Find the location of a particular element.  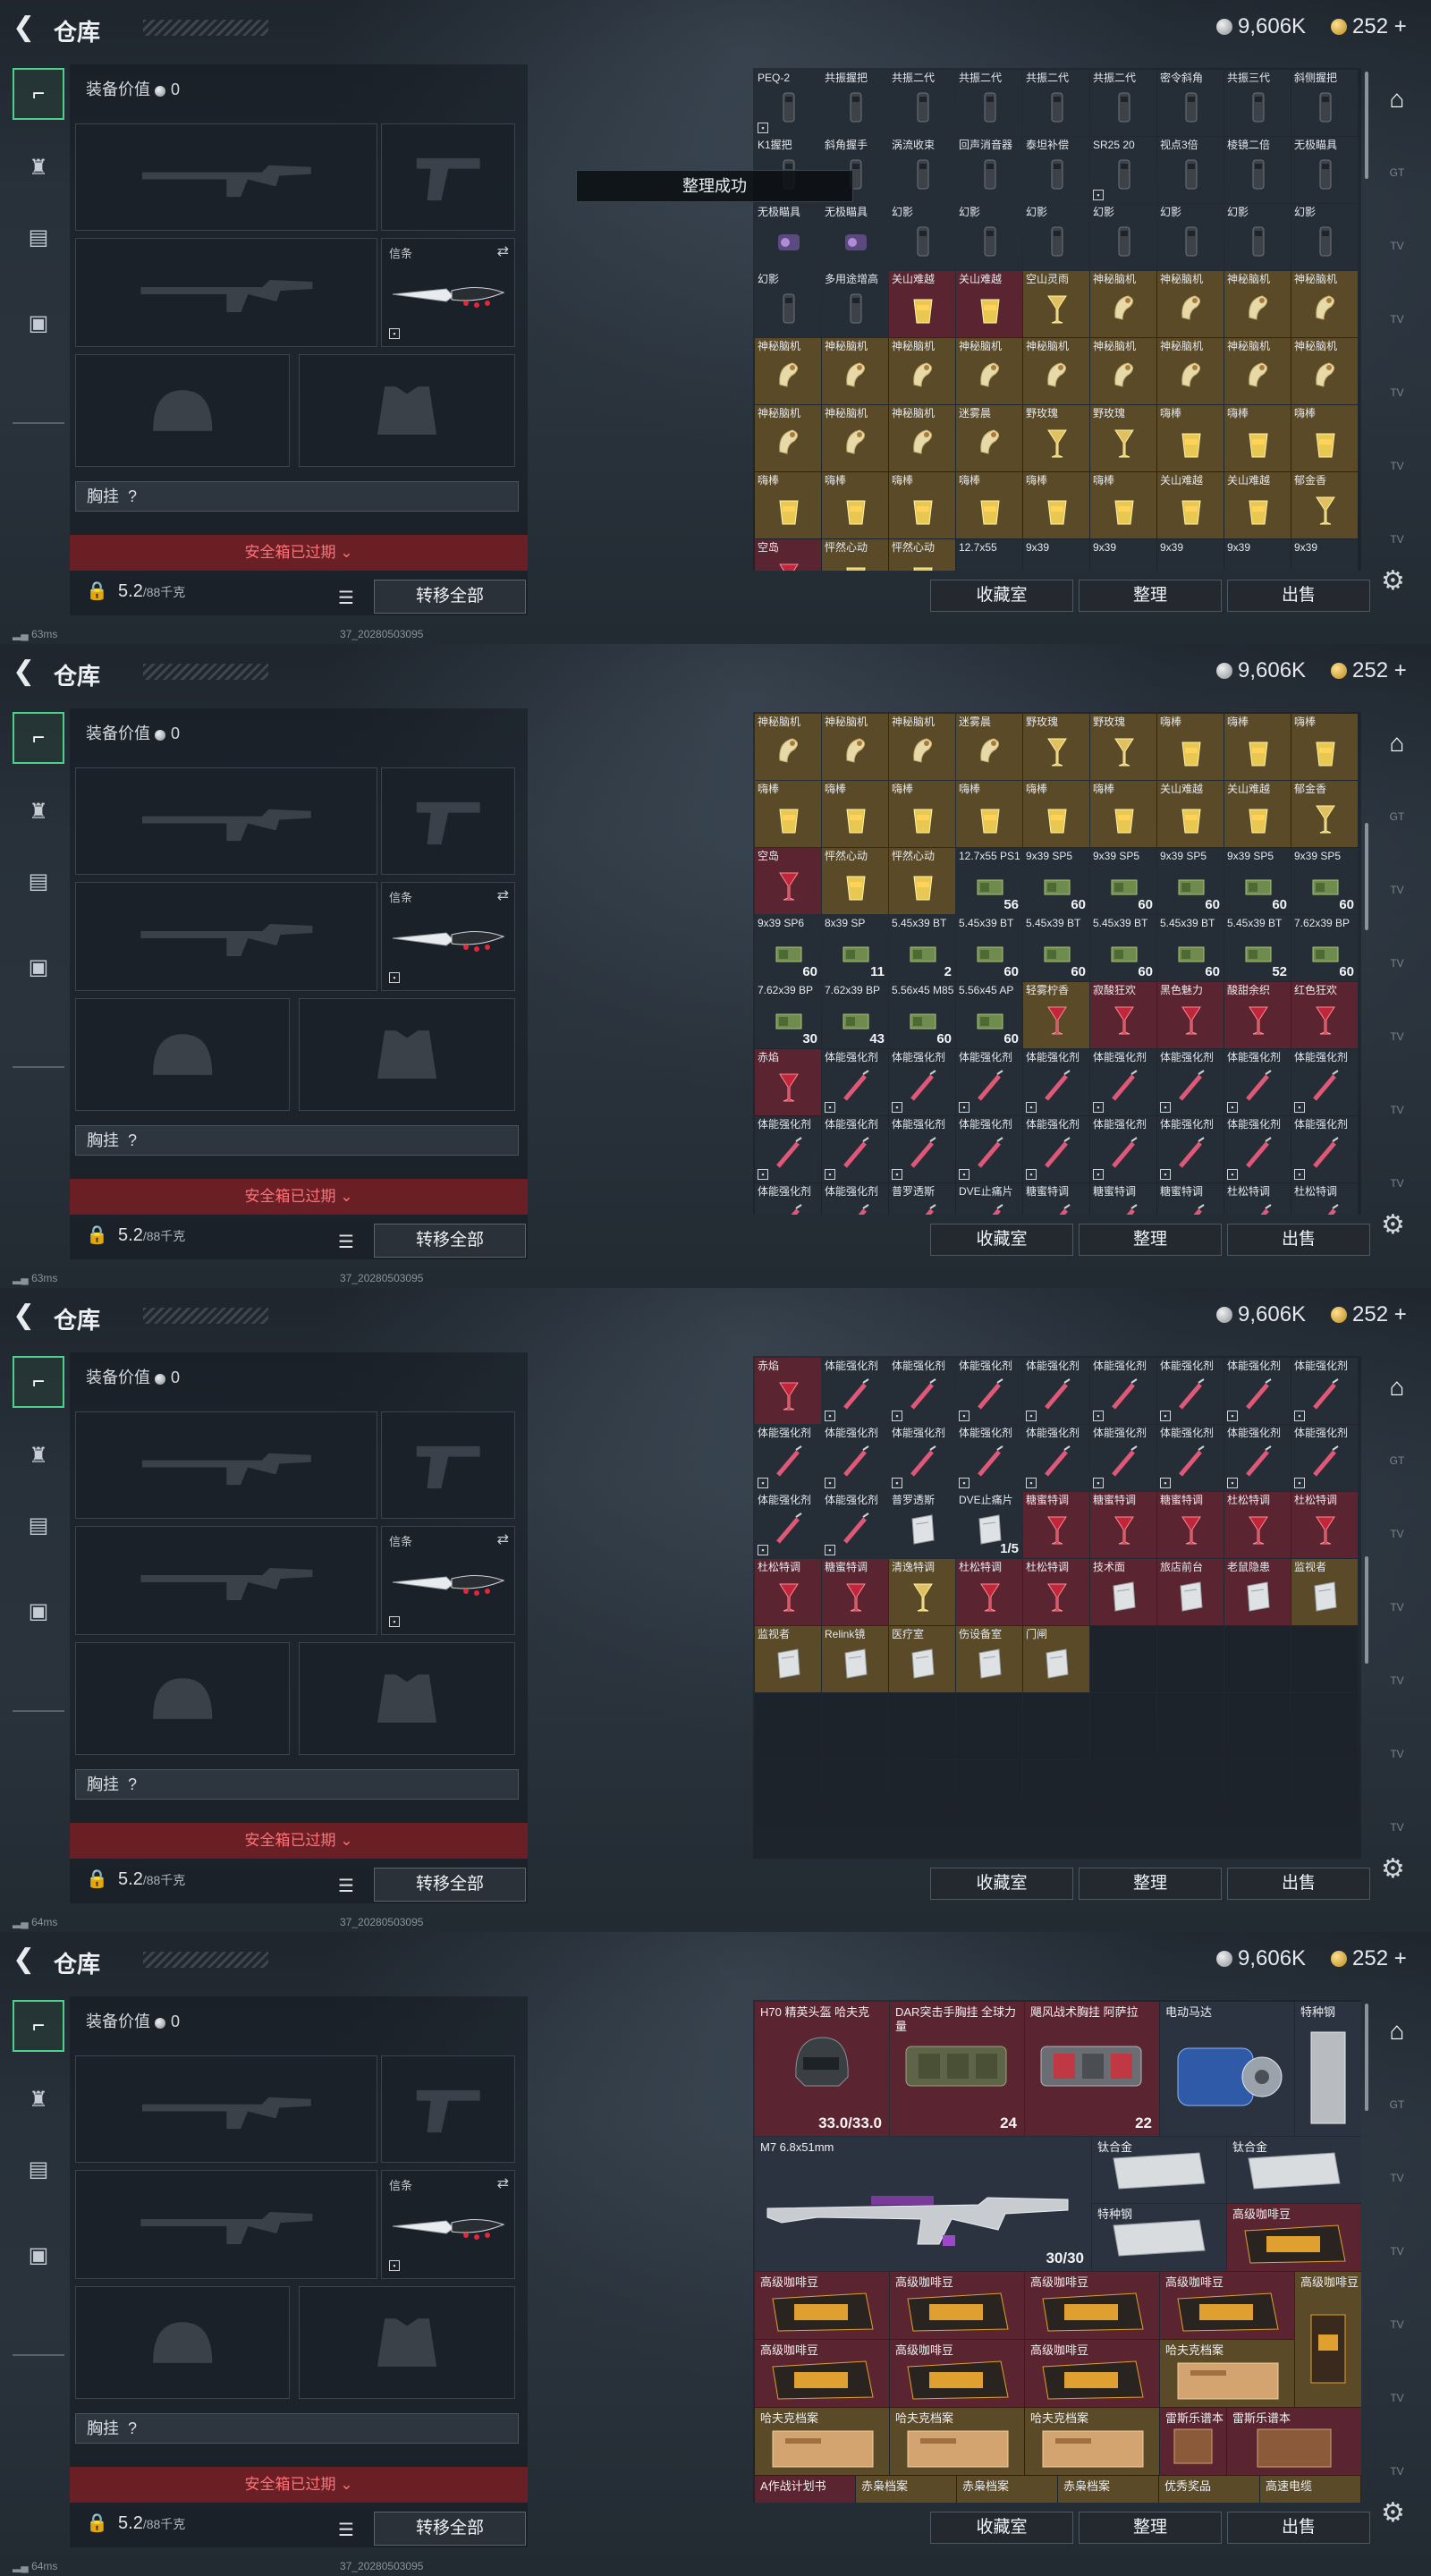

case-tab-icon: ▣ is located at coordinates (39, 1611).